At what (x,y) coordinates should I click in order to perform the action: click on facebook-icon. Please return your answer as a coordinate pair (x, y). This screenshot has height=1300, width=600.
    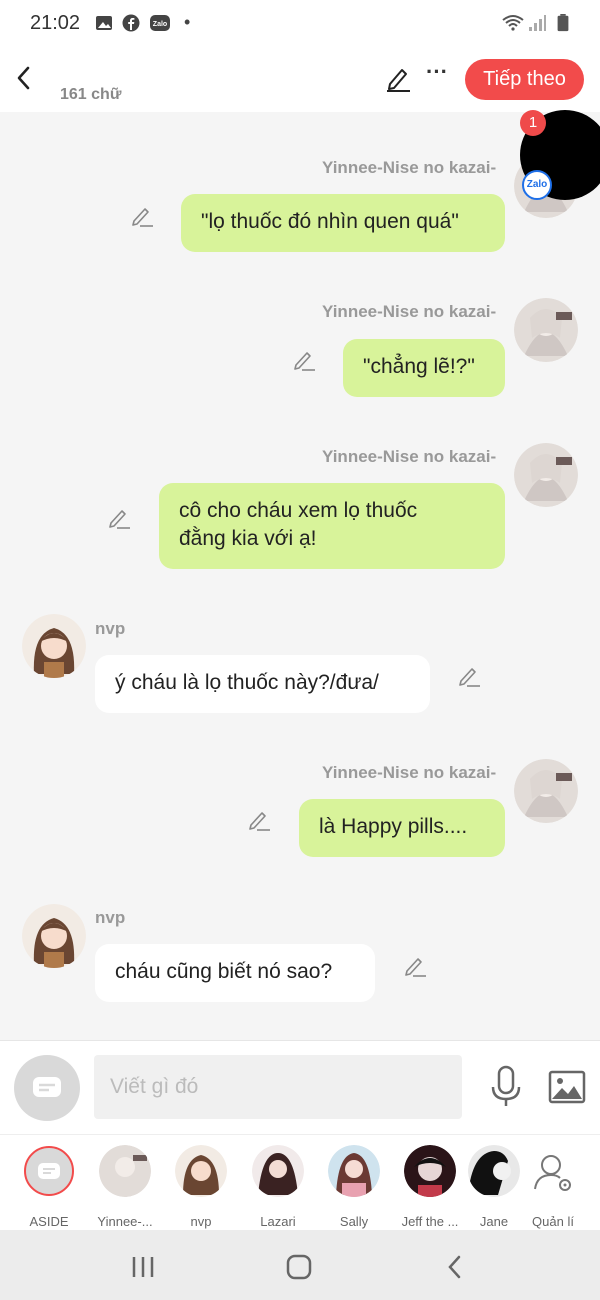
    Looking at the image, I should click on (131, 23).